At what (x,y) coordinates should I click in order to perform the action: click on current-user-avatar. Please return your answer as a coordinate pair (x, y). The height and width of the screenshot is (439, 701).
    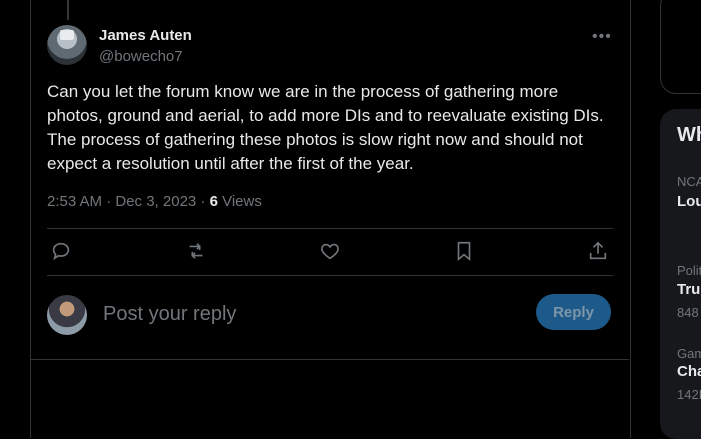
    Looking at the image, I should click on (67, 315).